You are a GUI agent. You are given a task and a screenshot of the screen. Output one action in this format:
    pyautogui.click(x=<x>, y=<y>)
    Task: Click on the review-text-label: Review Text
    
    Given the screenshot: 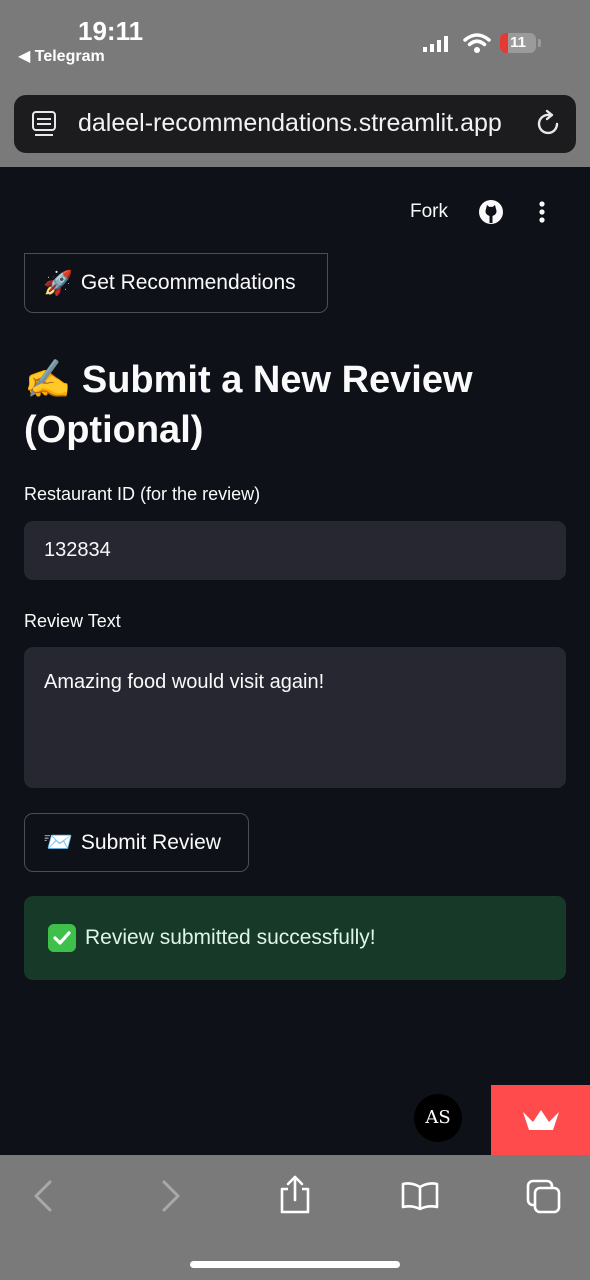 What is the action you would take?
    pyautogui.click(x=72, y=621)
    